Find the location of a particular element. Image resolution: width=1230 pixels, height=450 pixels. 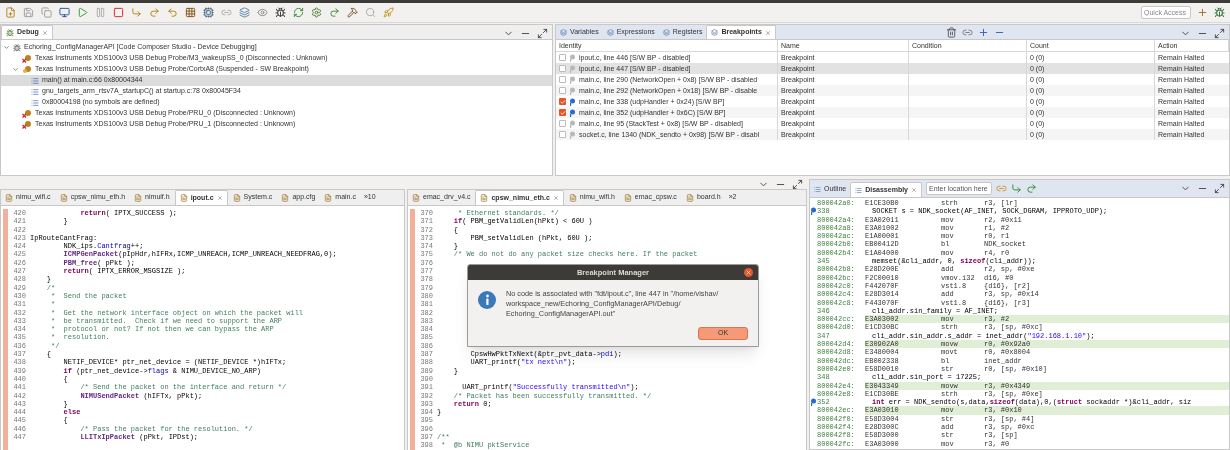

expand-all-icon is located at coordinates (984, 32).